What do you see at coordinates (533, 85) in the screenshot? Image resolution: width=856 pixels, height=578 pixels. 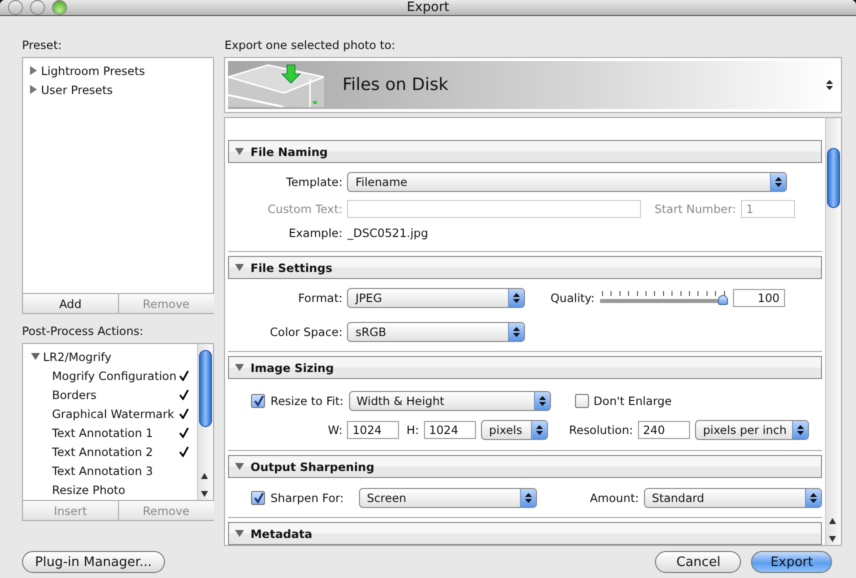 I see `destination-selector: Files on Disk` at bounding box center [533, 85].